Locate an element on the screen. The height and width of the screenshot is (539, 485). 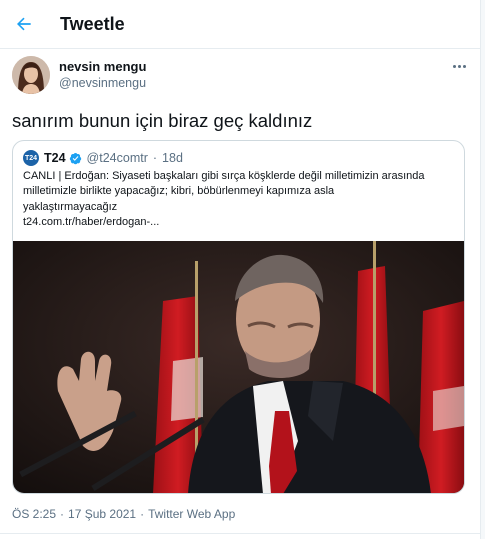
author-handle: @nevsinmengu is located at coordinates (102, 83).